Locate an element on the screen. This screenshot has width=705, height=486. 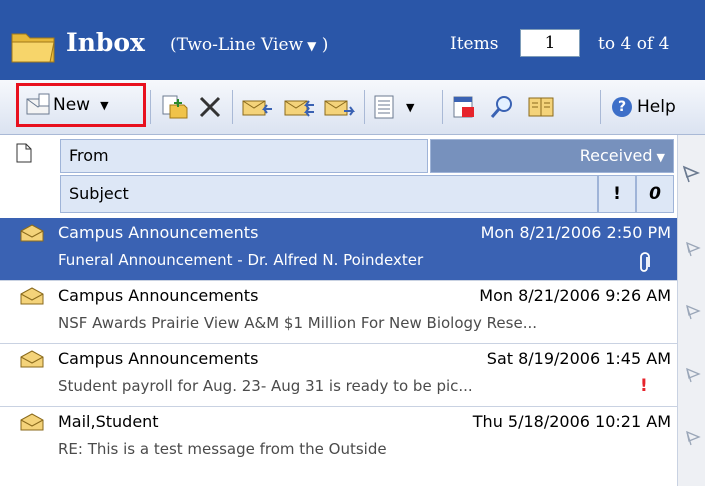
new-message-icon is located at coordinates (38, 104).